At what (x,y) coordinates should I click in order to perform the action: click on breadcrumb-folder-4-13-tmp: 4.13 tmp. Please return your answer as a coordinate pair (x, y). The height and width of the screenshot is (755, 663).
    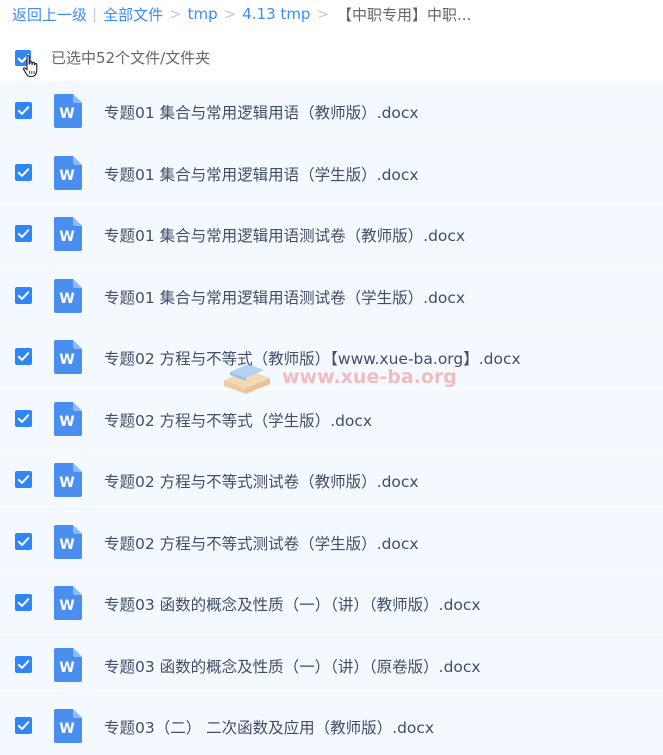
    Looking at the image, I should click on (276, 14).